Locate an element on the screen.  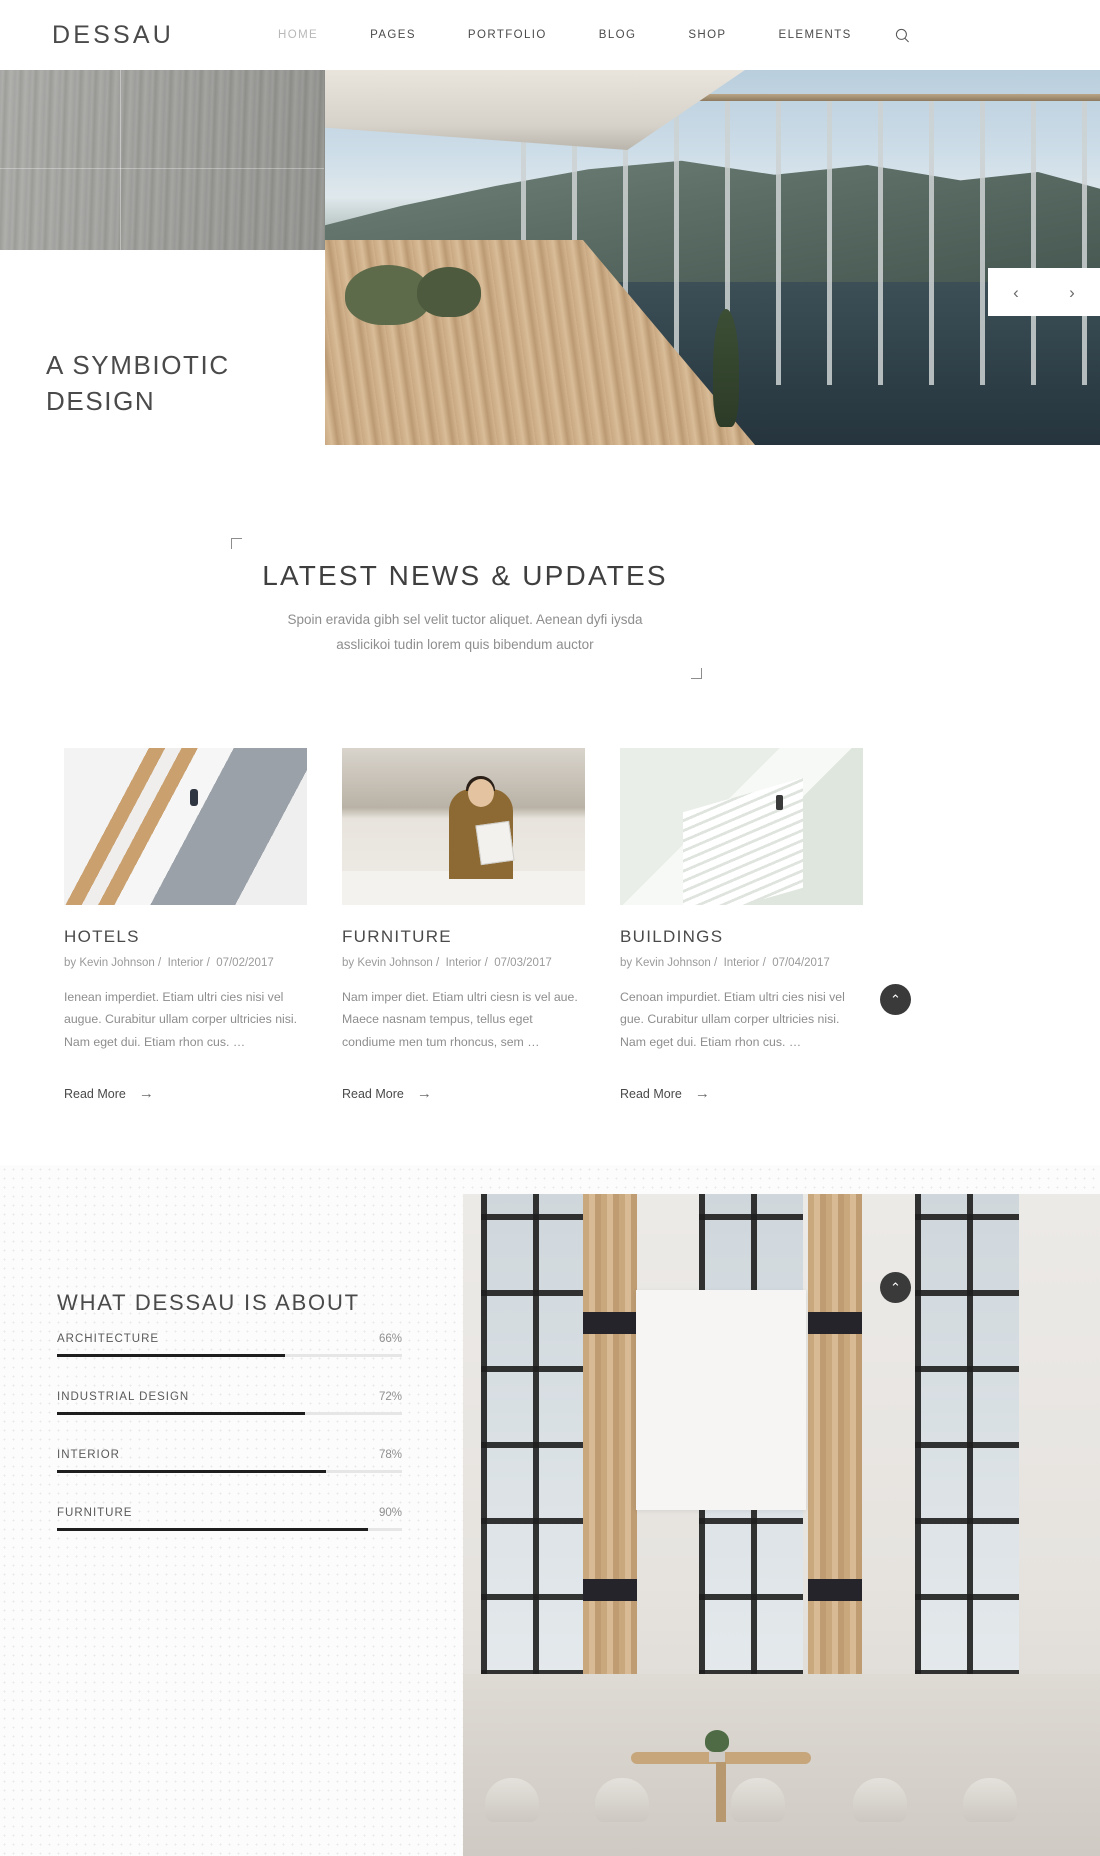
skill-name: INTERIOR is located at coordinates (88, 1455).